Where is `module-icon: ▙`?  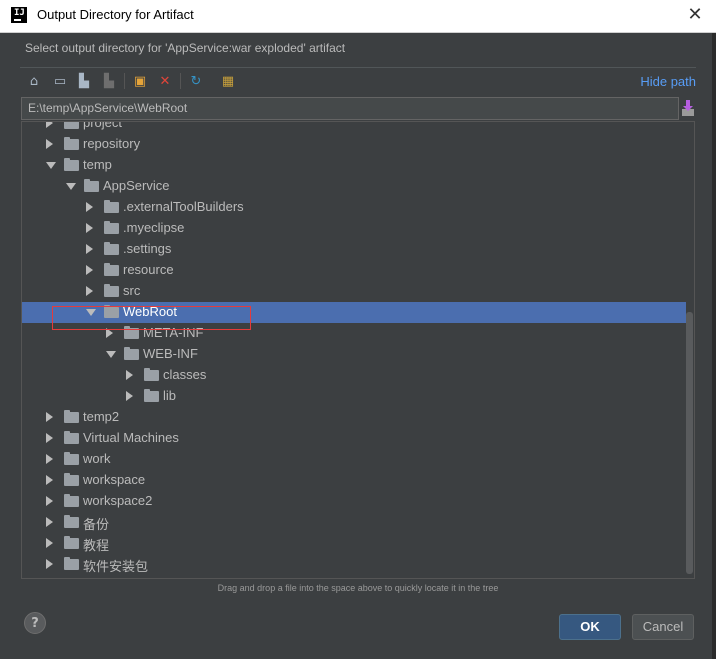
module-icon: ▙ is located at coordinates (109, 81).